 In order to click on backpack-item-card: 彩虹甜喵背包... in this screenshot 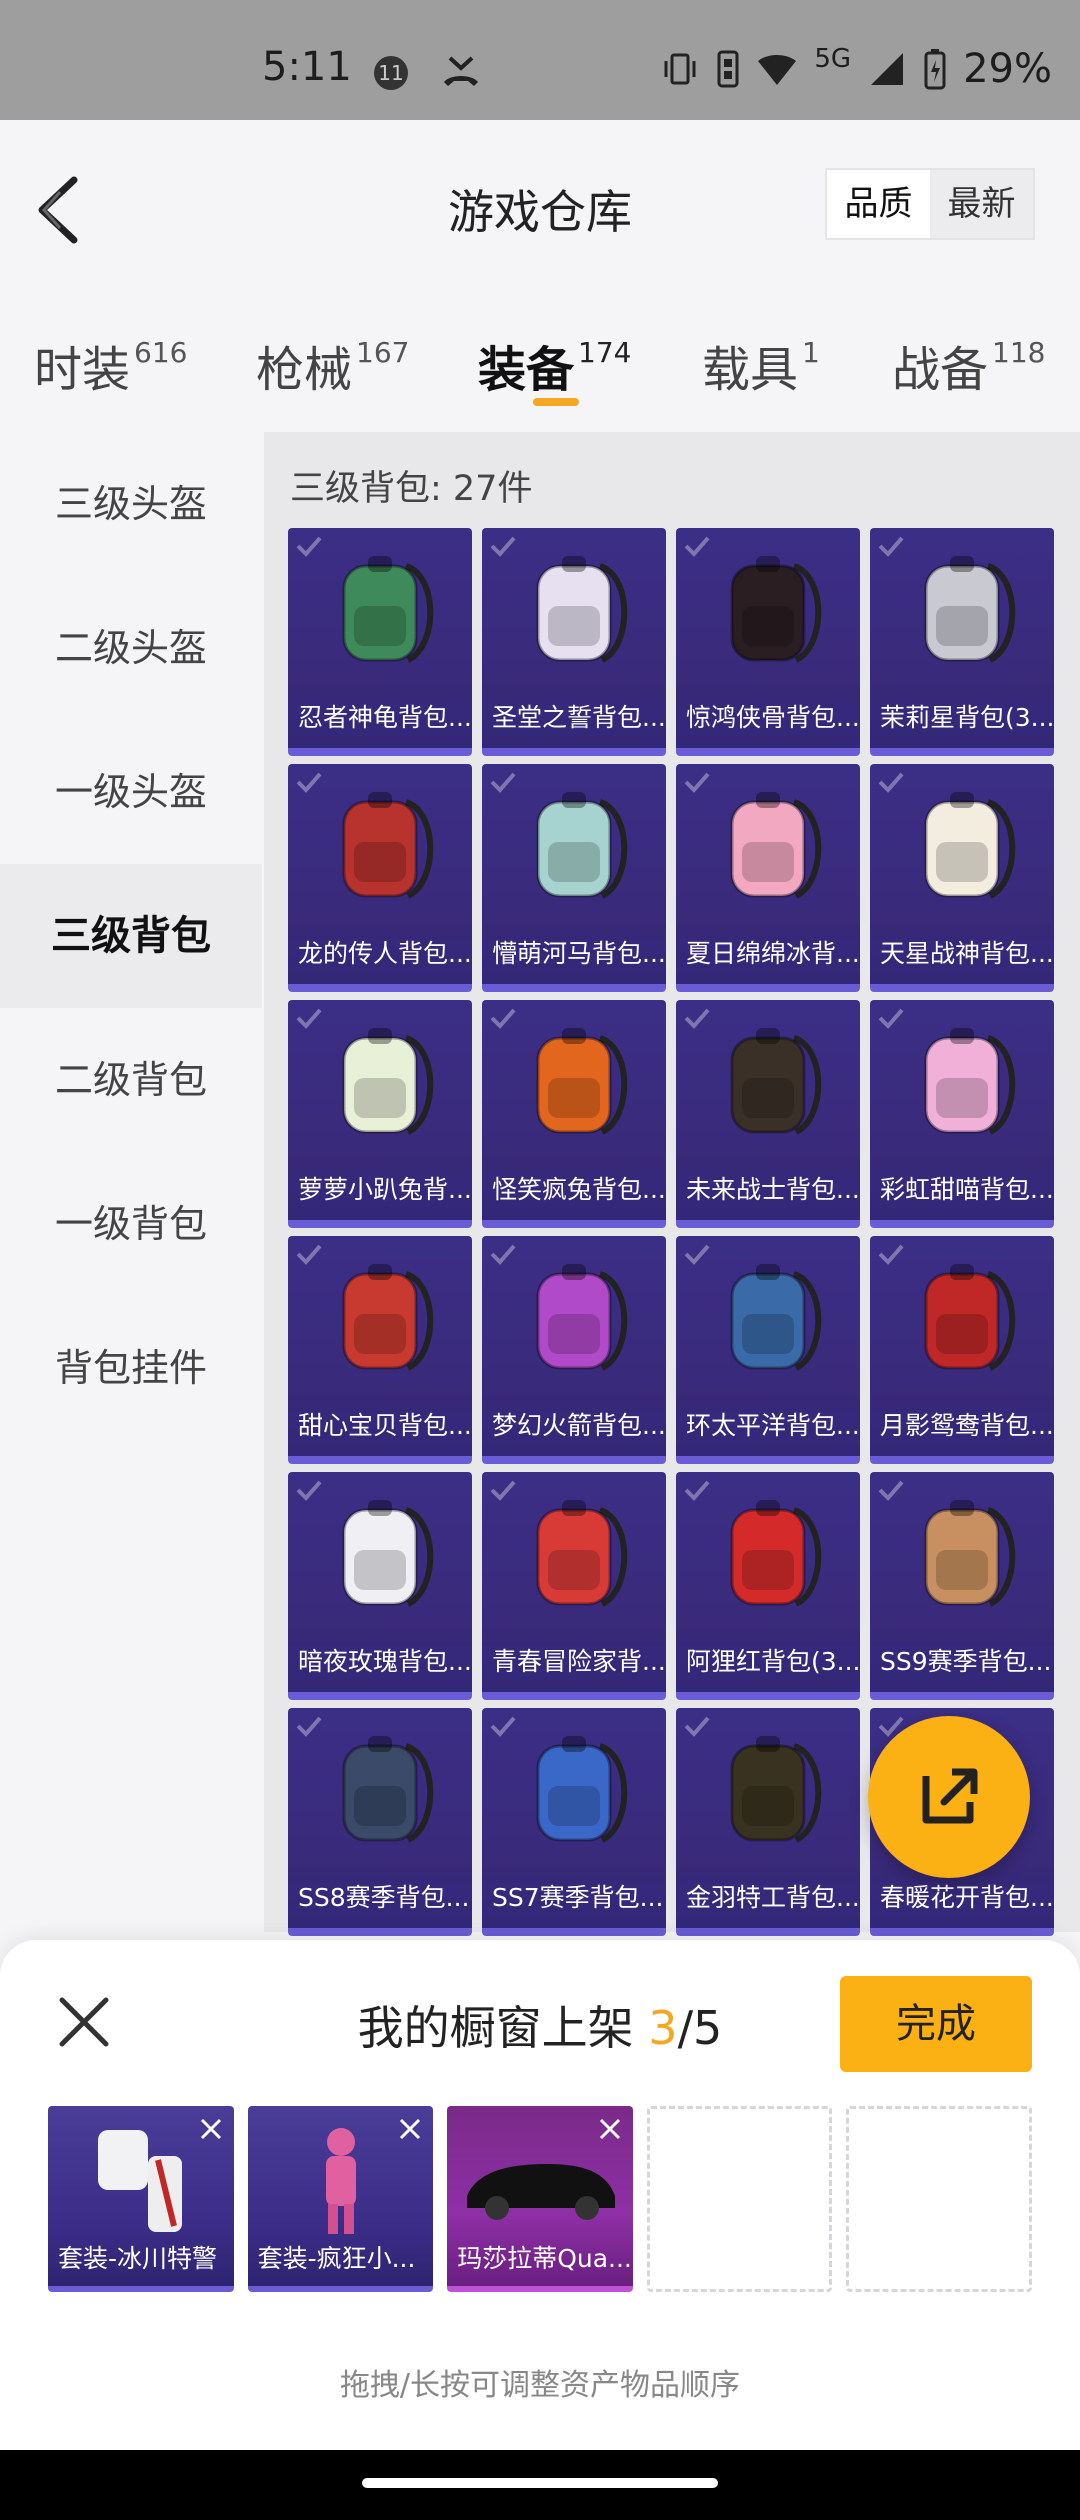, I will do `click(962, 1114)`.